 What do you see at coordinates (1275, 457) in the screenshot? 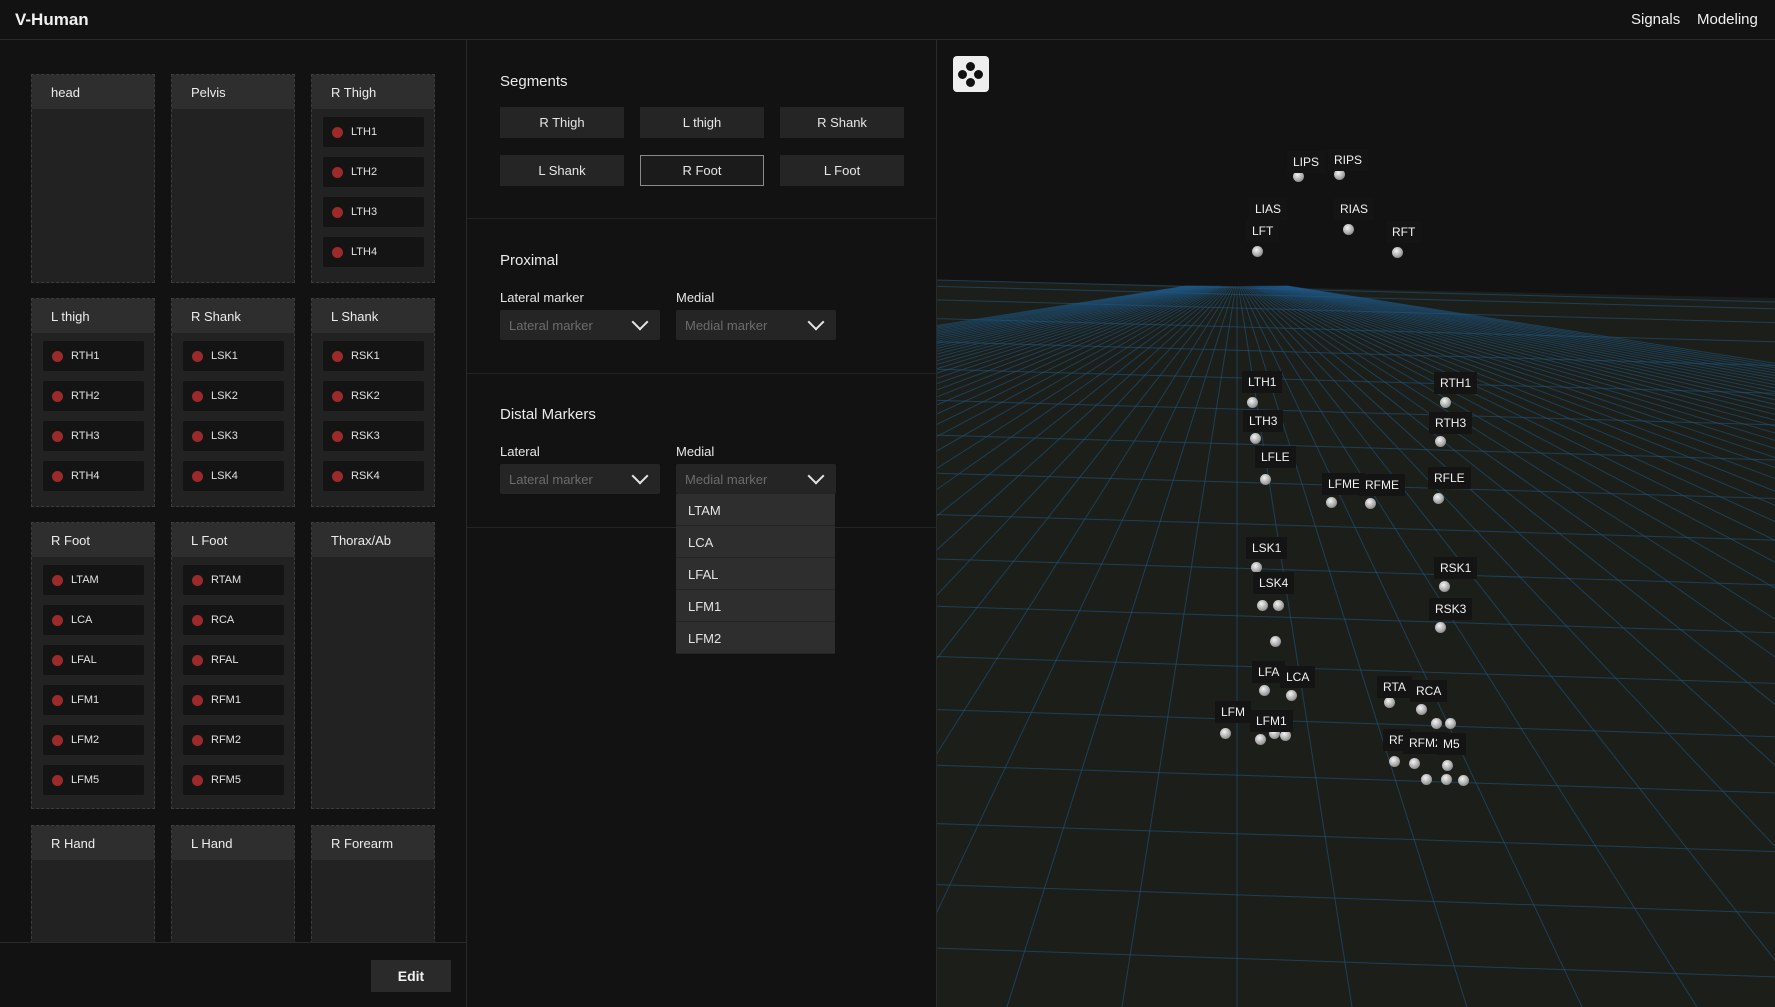
I see `marker-tag: LFLE` at bounding box center [1275, 457].